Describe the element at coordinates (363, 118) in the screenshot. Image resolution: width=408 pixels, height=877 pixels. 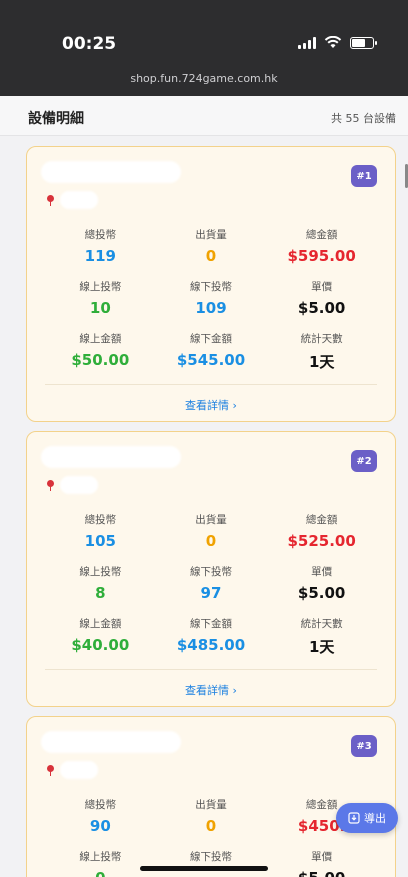
I see `device-count: 共 55 台設備` at that location.